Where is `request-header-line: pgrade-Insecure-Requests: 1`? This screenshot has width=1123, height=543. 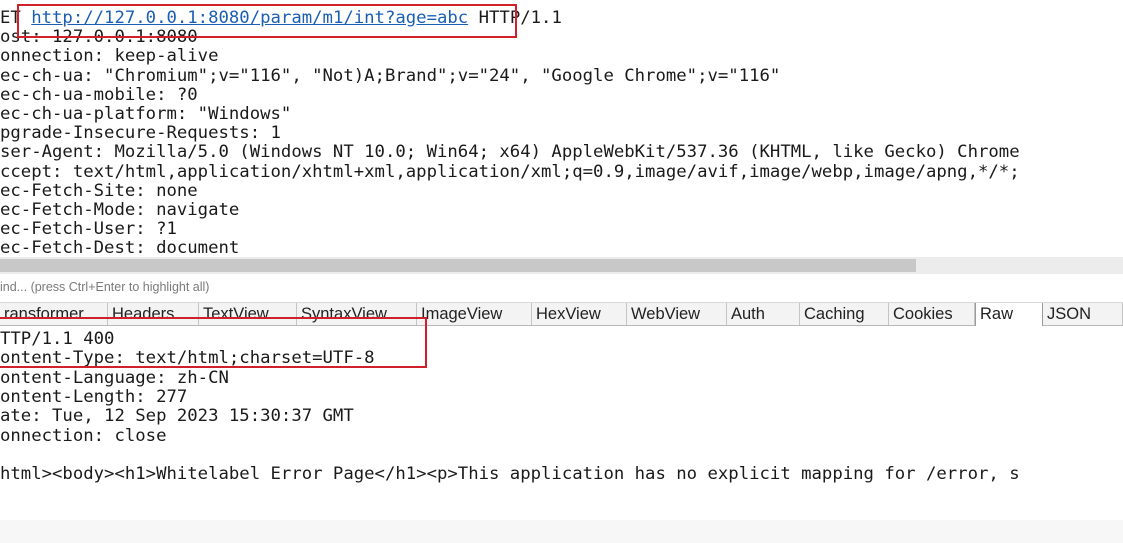
request-header-line: pgrade-Insecure-Requests: 1 is located at coordinates (140, 133).